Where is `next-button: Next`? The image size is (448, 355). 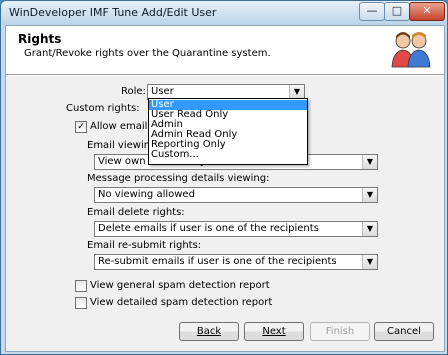 next-button: Next is located at coordinates (274, 331).